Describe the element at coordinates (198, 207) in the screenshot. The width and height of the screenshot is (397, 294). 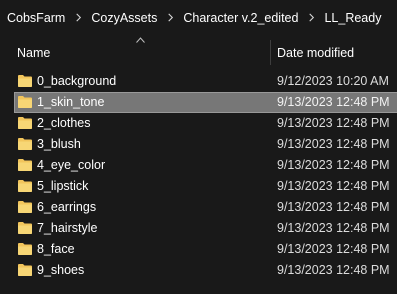
I see `file-row: 6_earrings 9/13/2023 12:48 PM` at that location.